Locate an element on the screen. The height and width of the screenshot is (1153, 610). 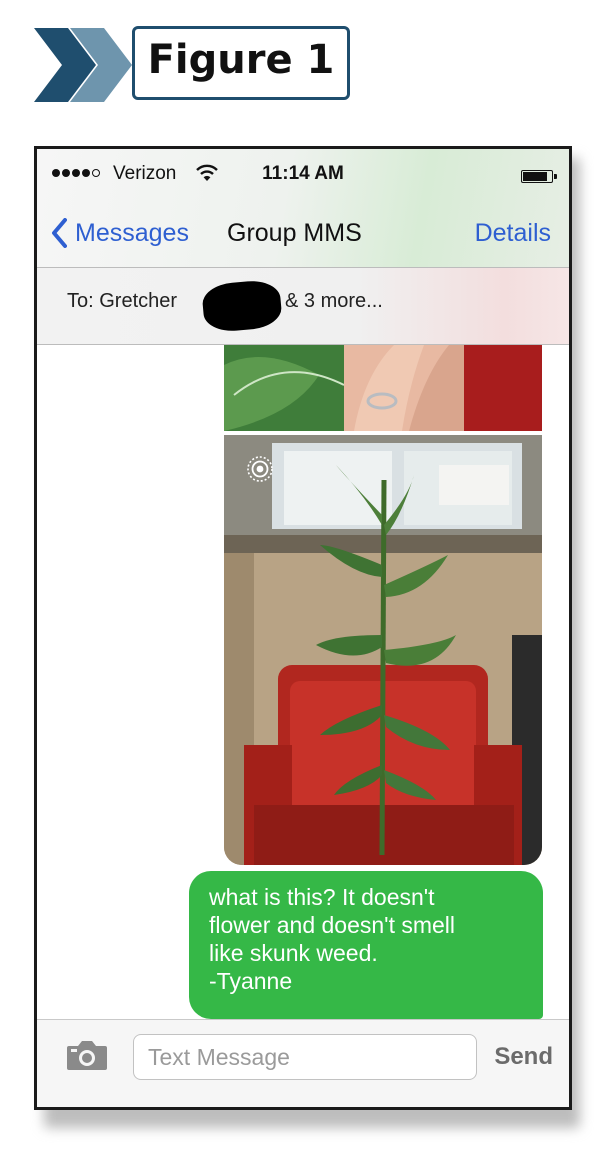
status-time: 11:14 AM is located at coordinates (303, 173).